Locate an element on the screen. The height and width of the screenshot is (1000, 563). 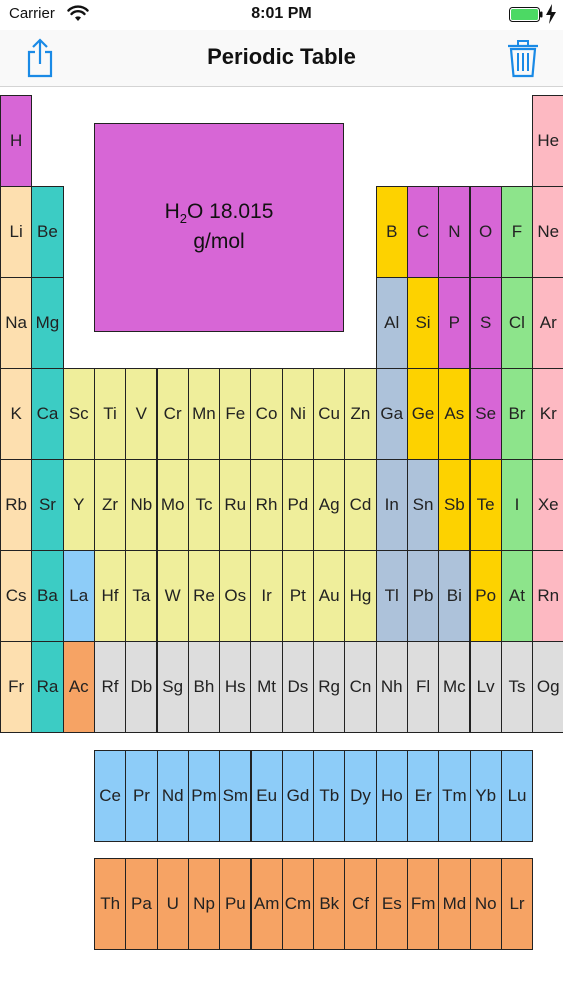
element-pu: Pu is located at coordinates (235, 904).